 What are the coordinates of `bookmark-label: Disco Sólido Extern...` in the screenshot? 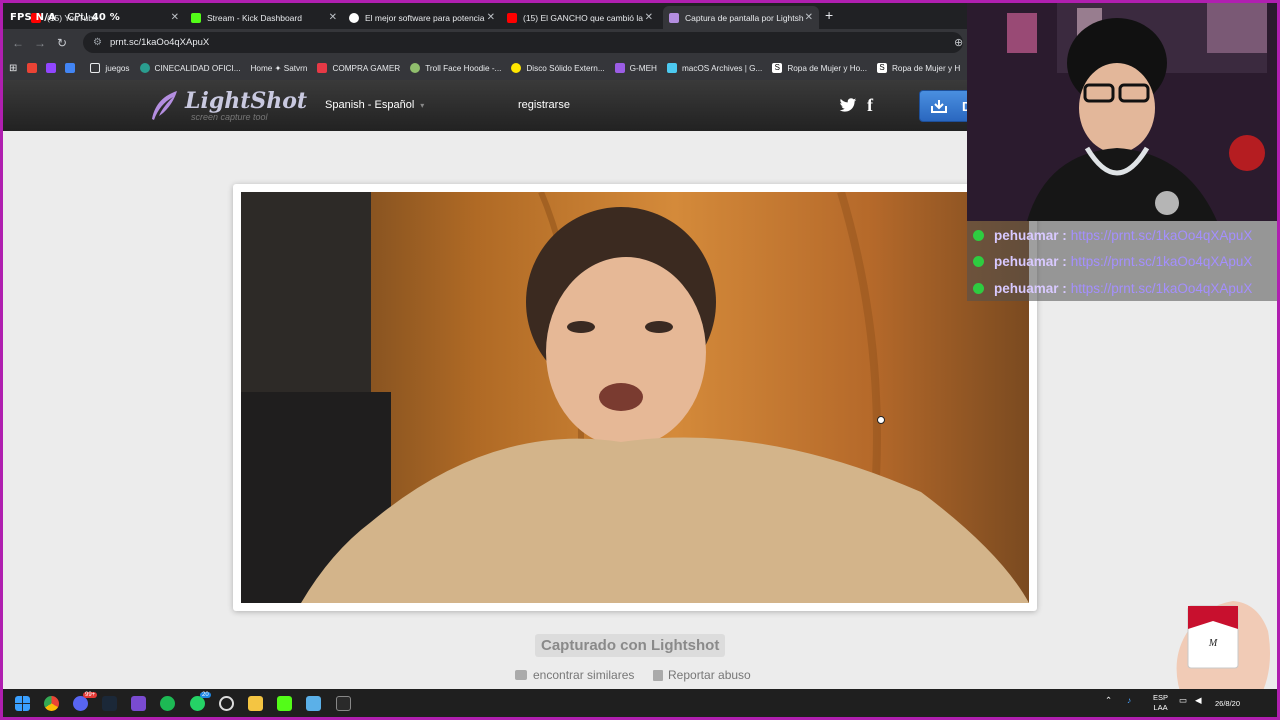 It's located at (565, 68).